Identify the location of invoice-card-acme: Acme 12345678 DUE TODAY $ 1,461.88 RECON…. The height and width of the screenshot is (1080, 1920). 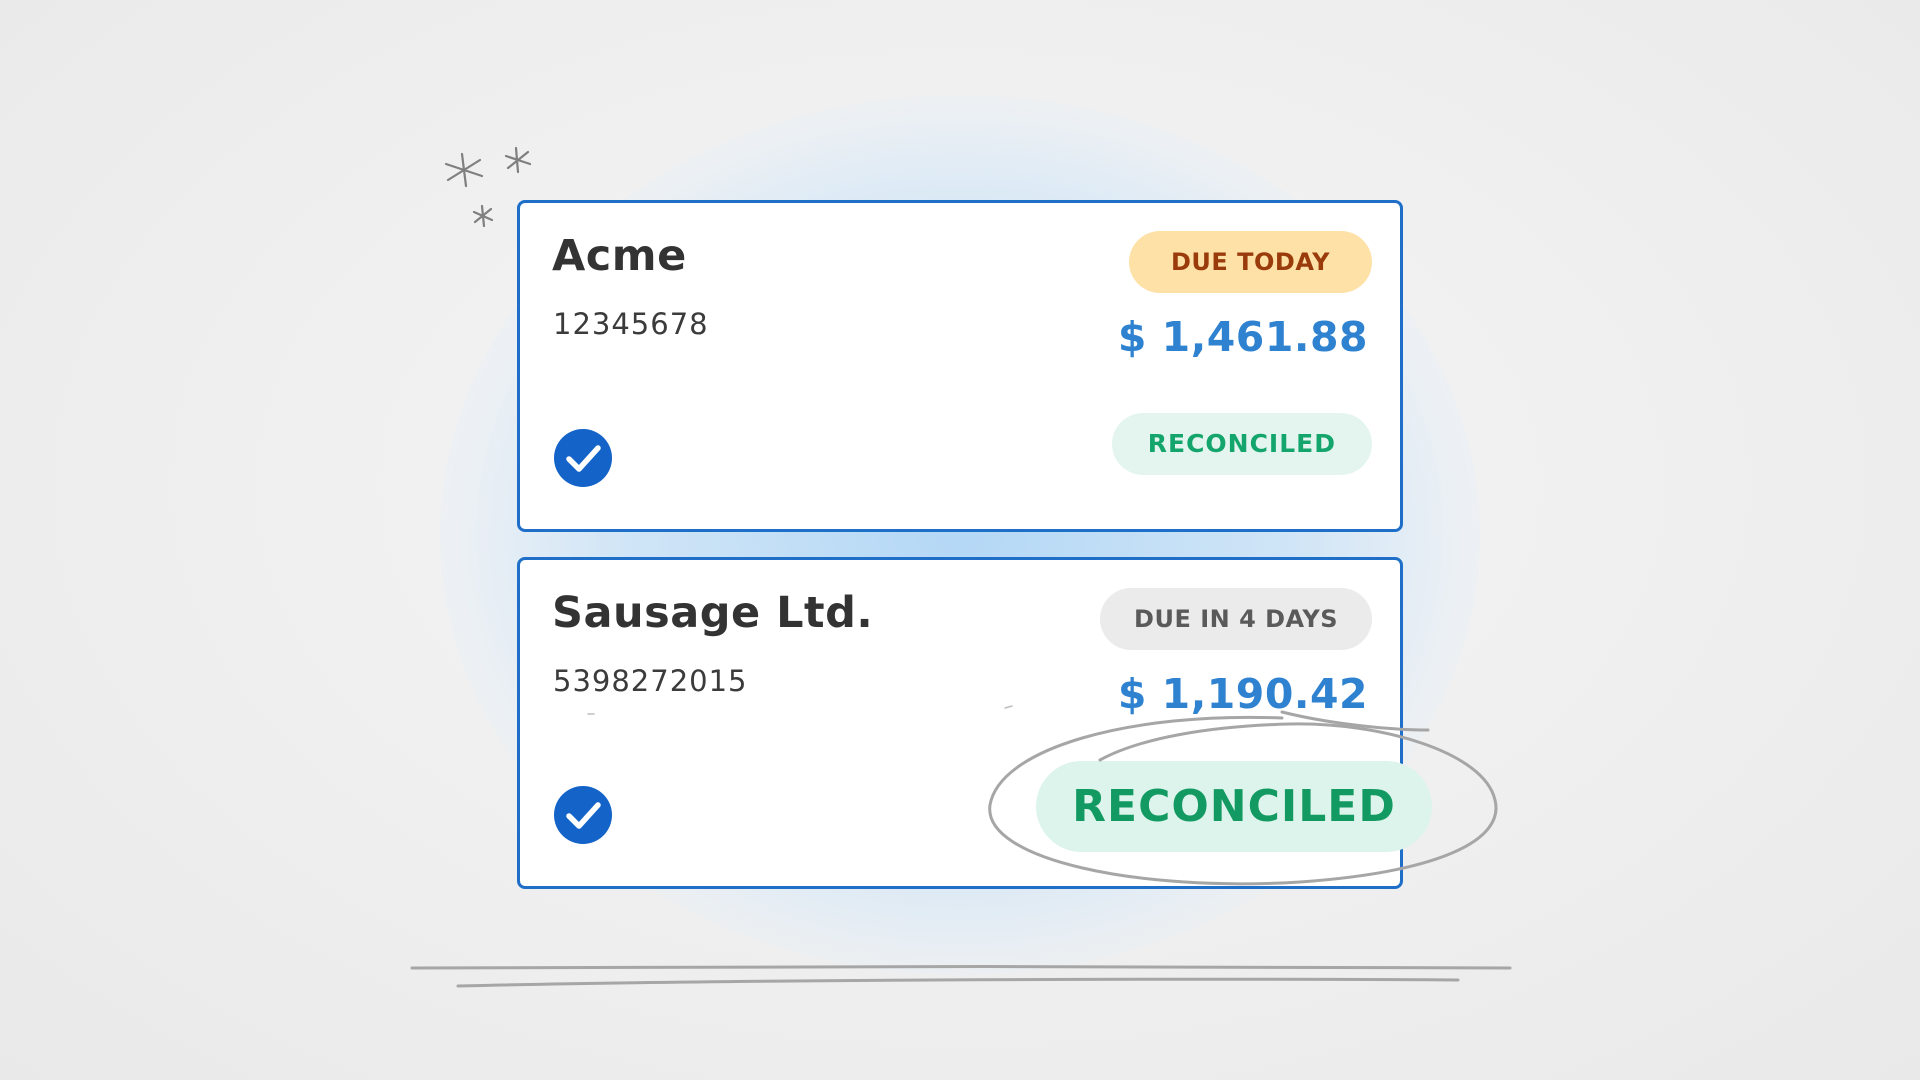
(960, 366).